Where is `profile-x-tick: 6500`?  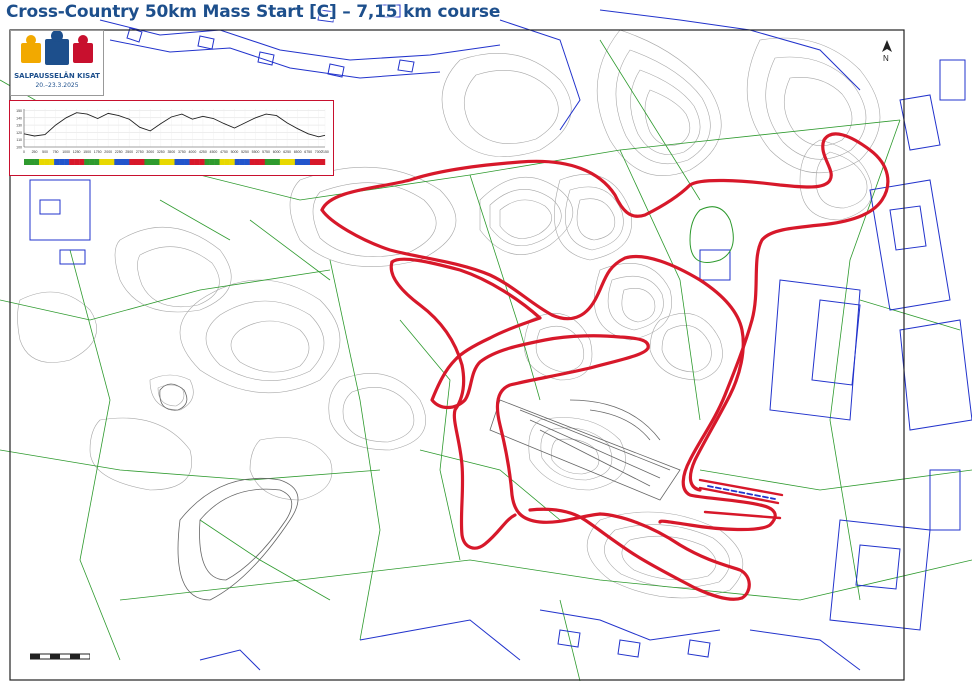 profile-x-tick: 6500 is located at coordinates (298, 152).